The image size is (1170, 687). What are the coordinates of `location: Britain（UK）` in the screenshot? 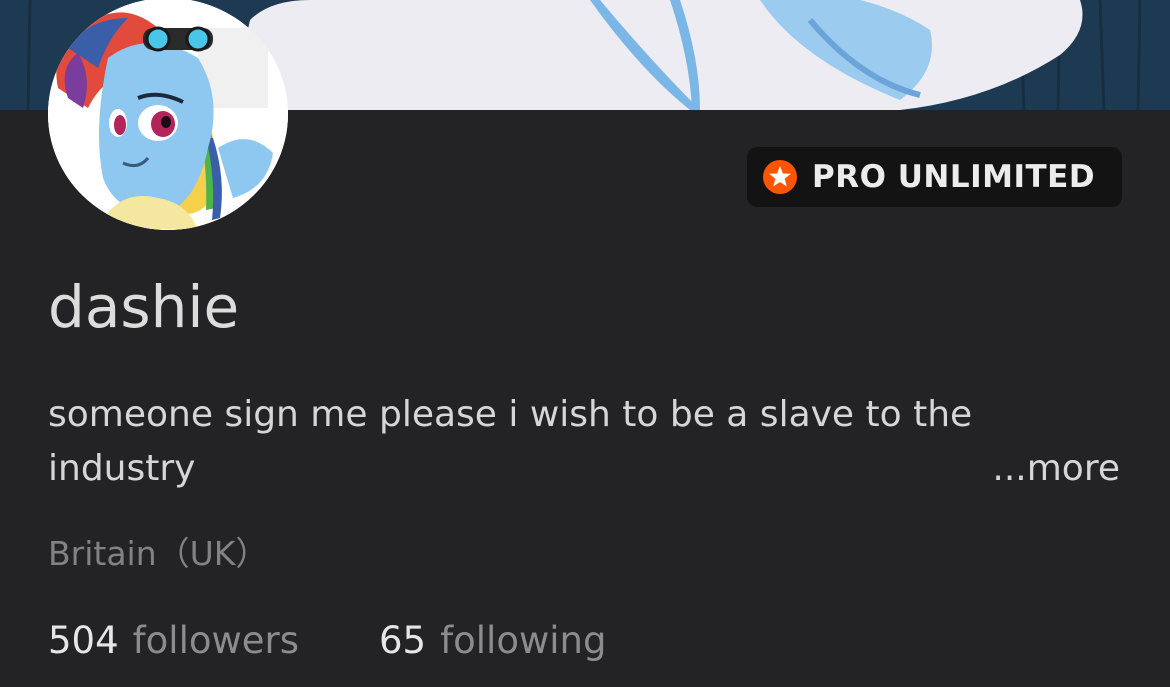 It's located at (158, 553).